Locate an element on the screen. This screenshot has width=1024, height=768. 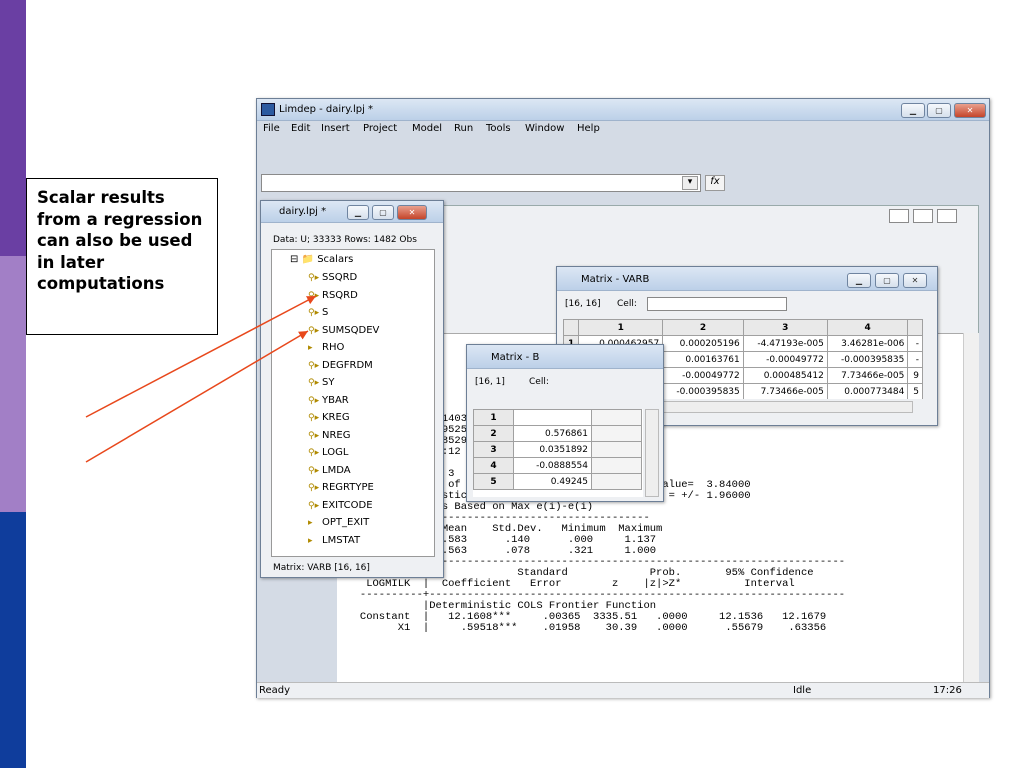
arrow-to-sumsqdev is located at coordinates (197, 396).